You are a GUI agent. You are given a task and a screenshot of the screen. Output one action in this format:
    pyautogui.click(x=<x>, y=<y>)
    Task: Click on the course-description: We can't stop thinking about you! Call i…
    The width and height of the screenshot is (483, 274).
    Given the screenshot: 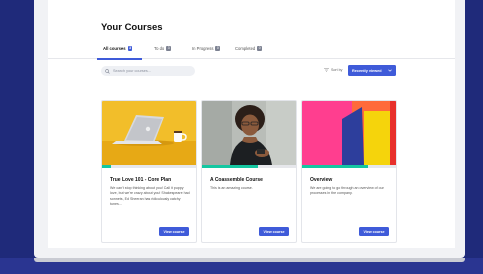 What is the action you would take?
    pyautogui.click(x=150, y=196)
    